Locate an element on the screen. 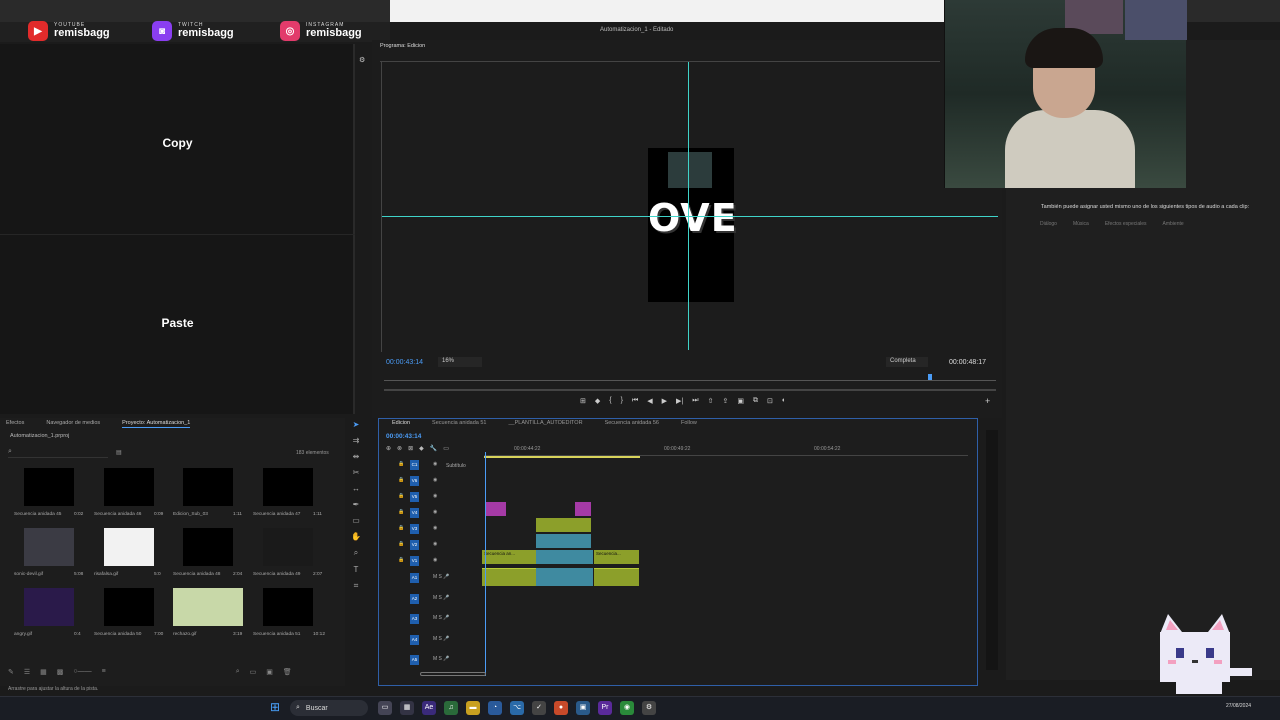  ripple-edit-icon: ⇹ is located at coordinates (356, 456).